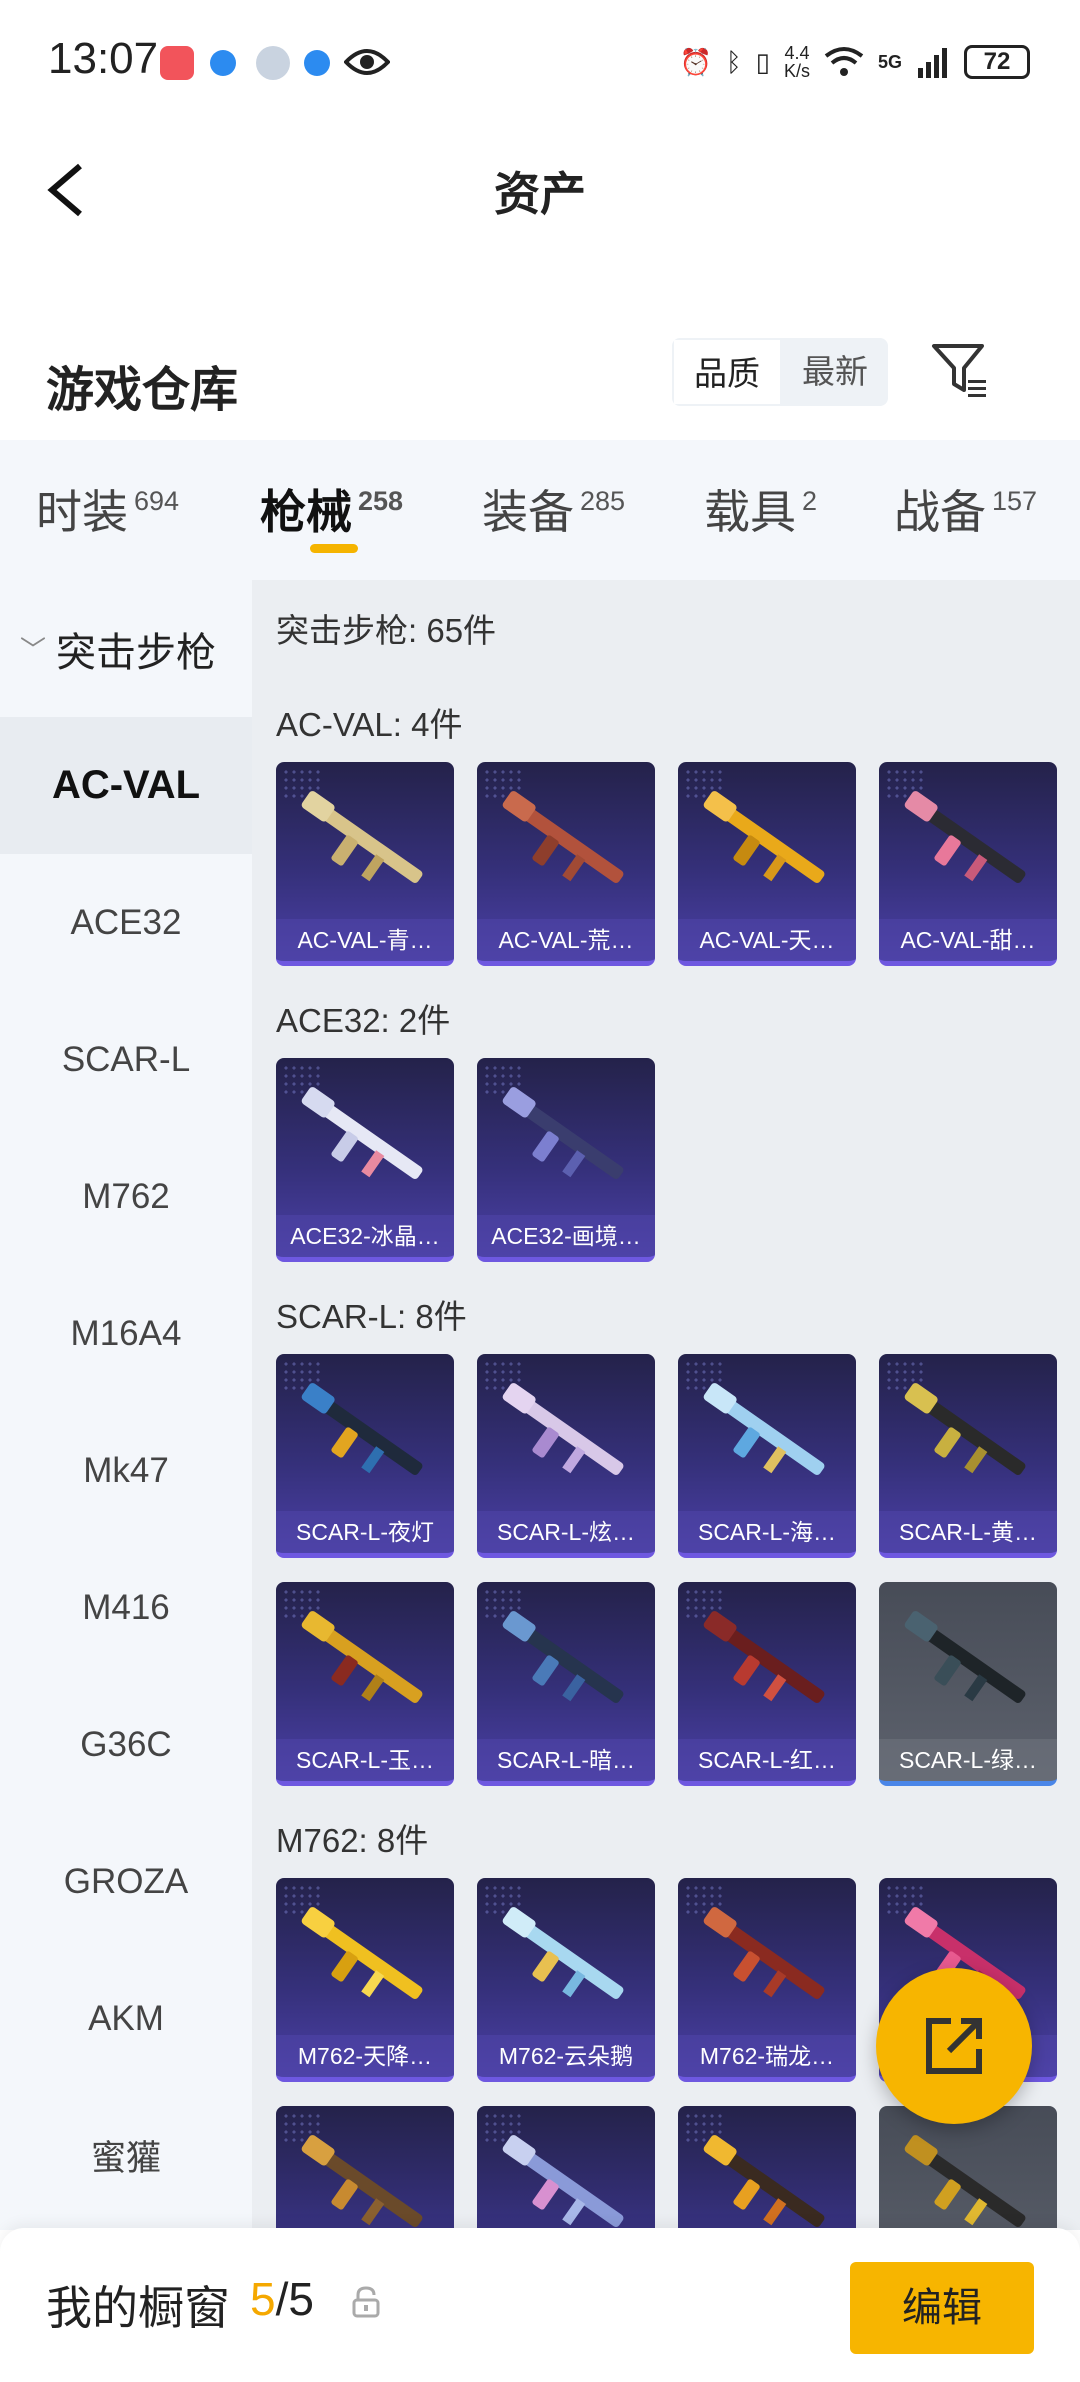 This screenshot has height=2382, width=1080. Describe the element at coordinates (540, 2305) in the screenshot. I see `showcase-bar: 我的橱窗 5/5 编辑` at that location.